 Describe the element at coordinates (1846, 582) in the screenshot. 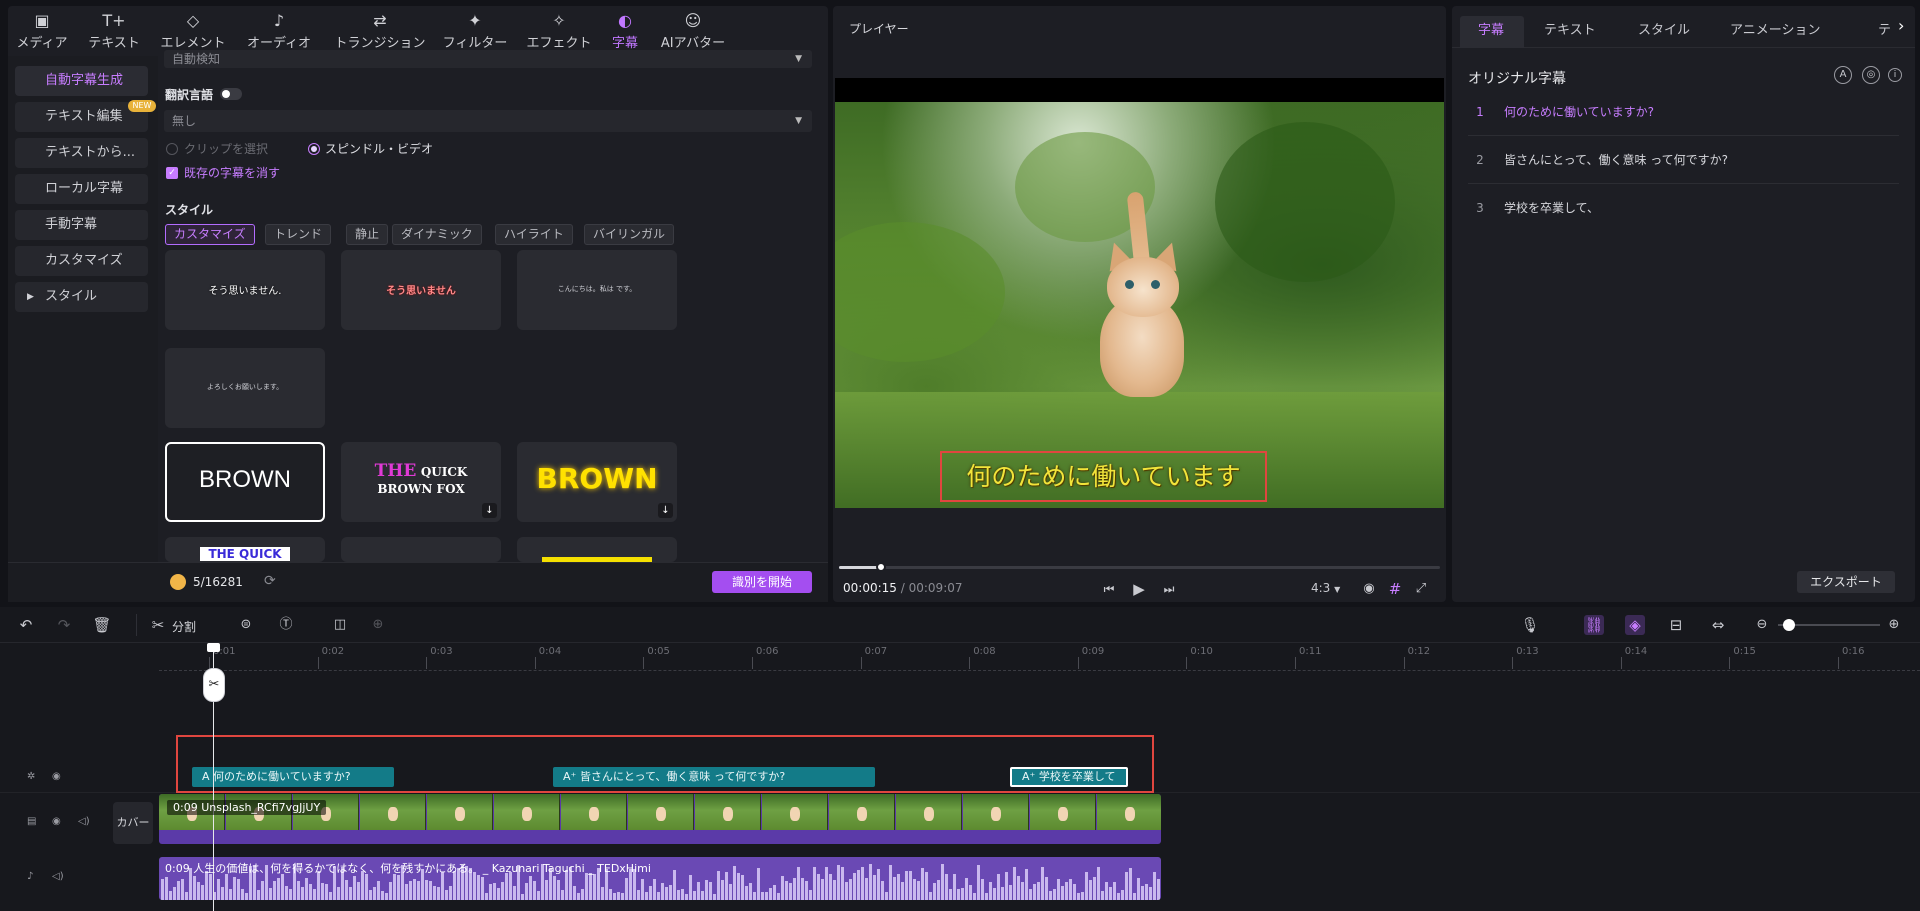

I see `export-button: エクスポート` at that location.